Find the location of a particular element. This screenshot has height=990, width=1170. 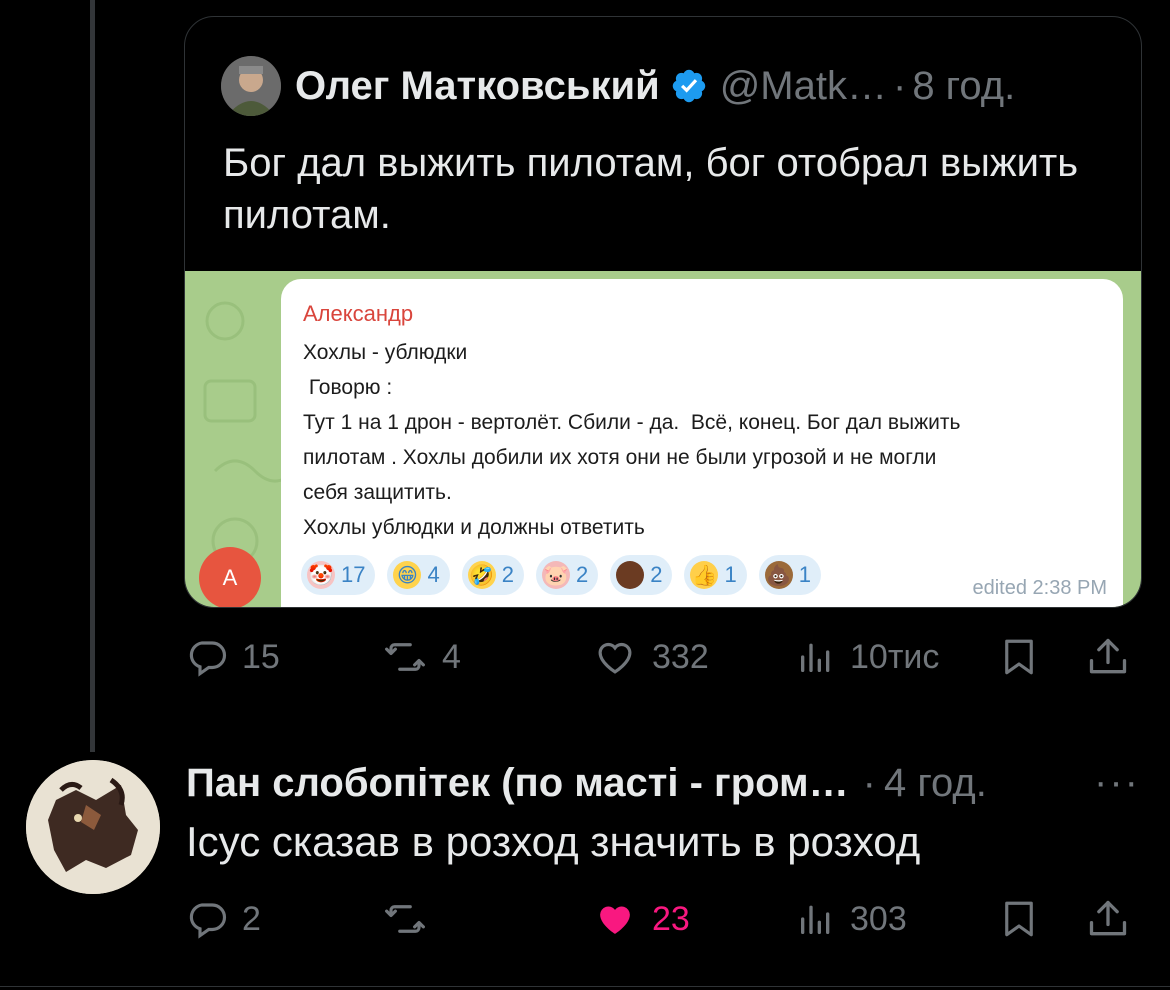

heart-filled-icon is located at coordinates (615, 920).